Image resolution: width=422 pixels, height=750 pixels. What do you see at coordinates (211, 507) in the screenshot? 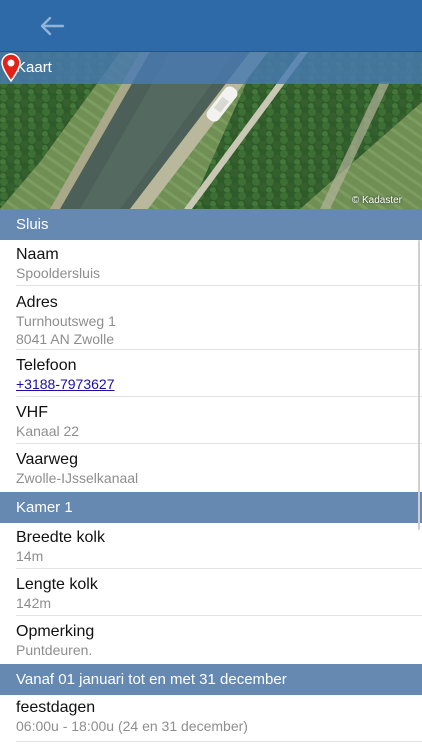
I see `section-header-kamer: Kamer 1` at bounding box center [211, 507].